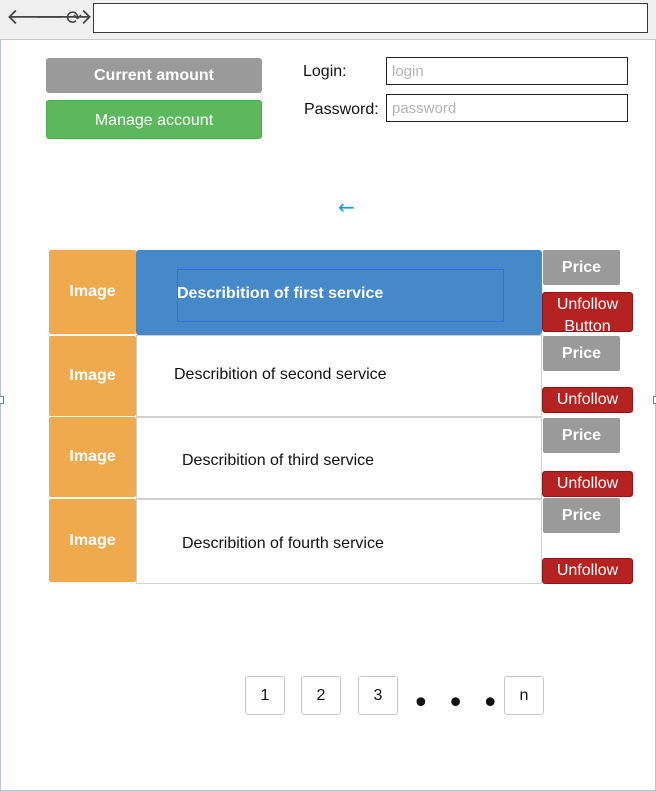 This screenshot has height=791, width=656. What do you see at coordinates (321, 695) in the screenshot?
I see `page-button-2: 2` at bounding box center [321, 695].